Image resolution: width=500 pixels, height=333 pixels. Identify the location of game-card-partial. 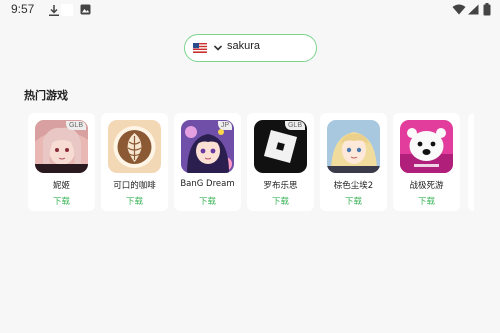
(471, 162).